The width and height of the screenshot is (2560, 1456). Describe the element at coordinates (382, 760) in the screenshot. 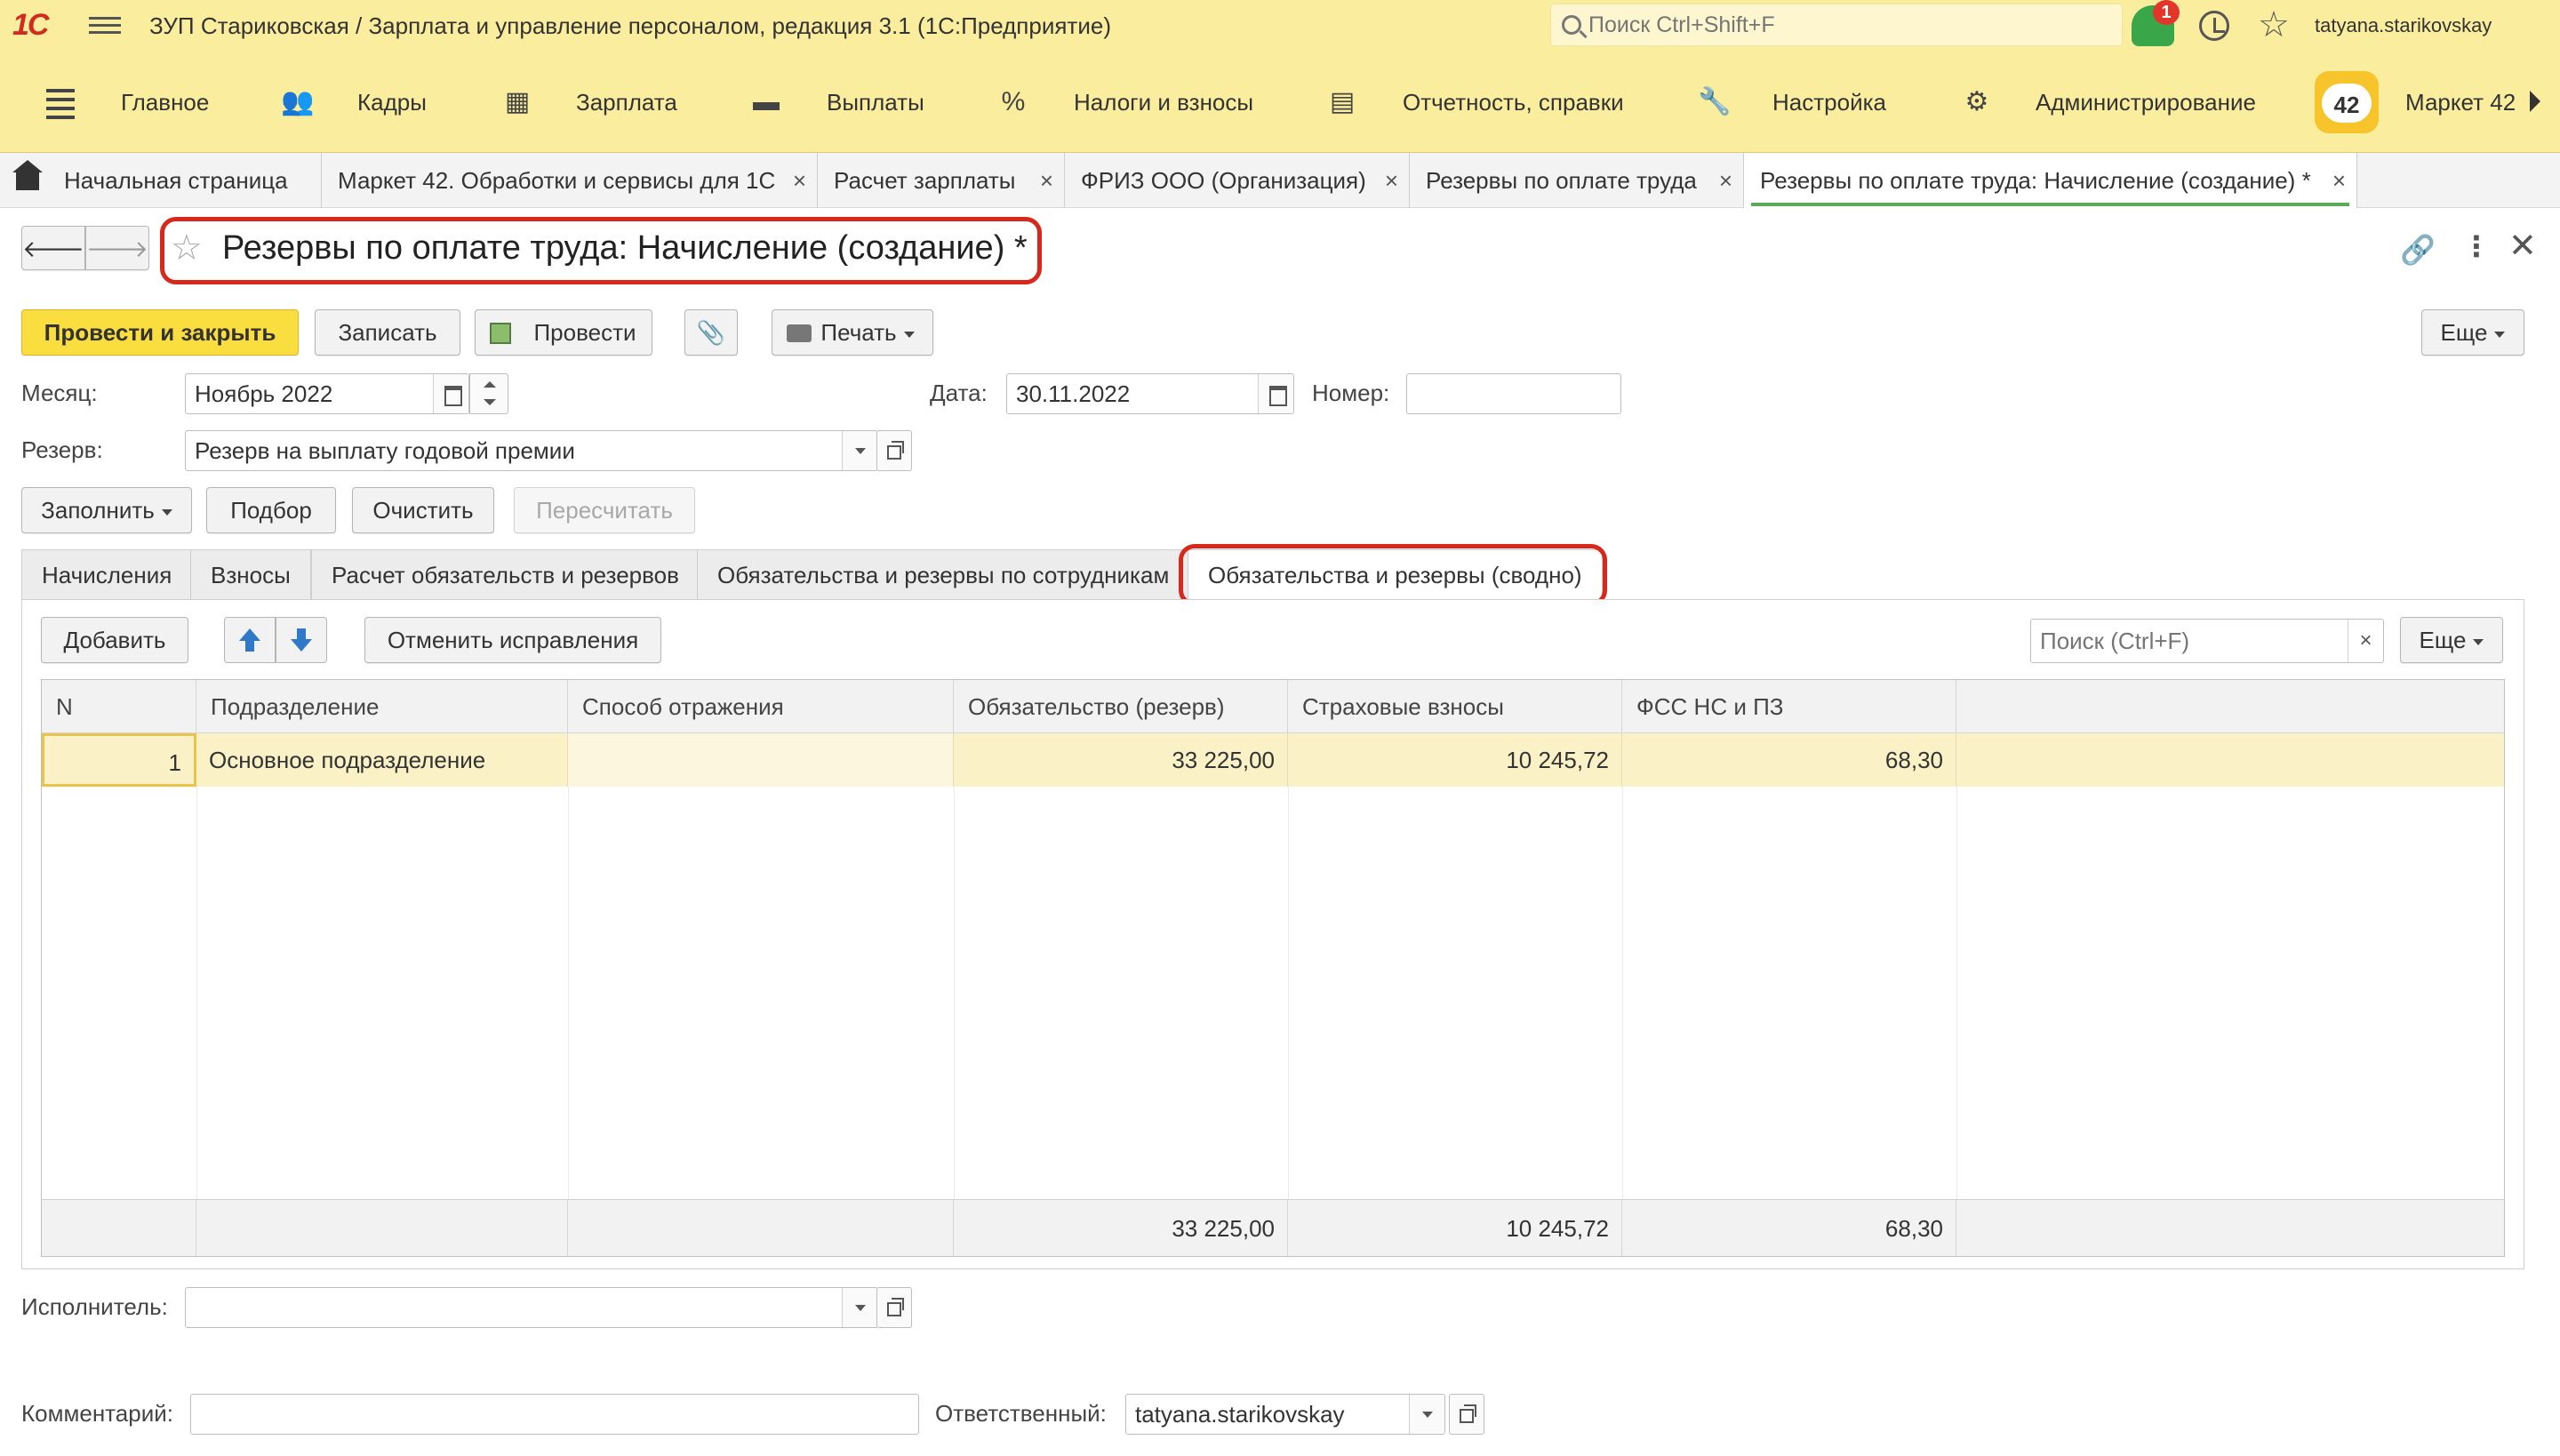

I see `cell-department: Основное подразделение` at that location.